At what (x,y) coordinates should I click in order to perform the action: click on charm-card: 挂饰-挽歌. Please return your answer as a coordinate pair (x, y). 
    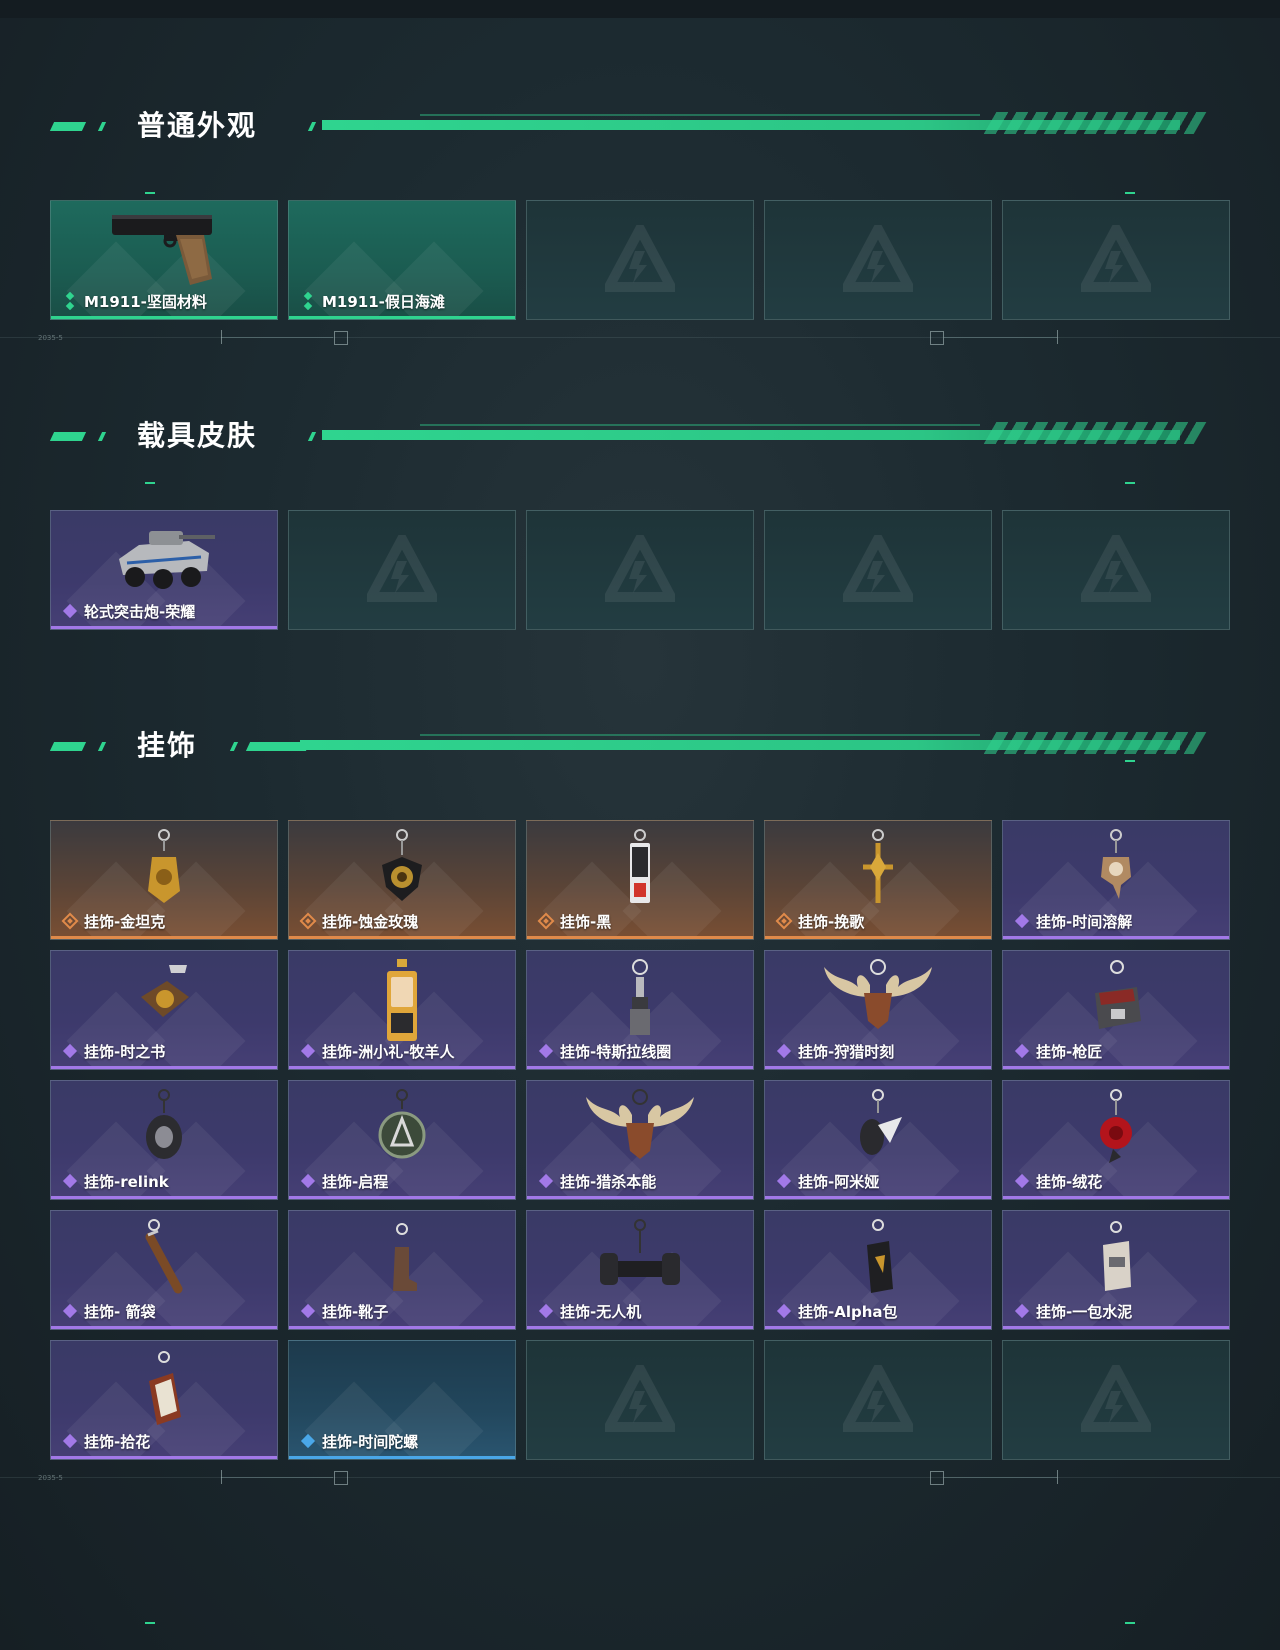
    Looking at the image, I should click on (878, 880).